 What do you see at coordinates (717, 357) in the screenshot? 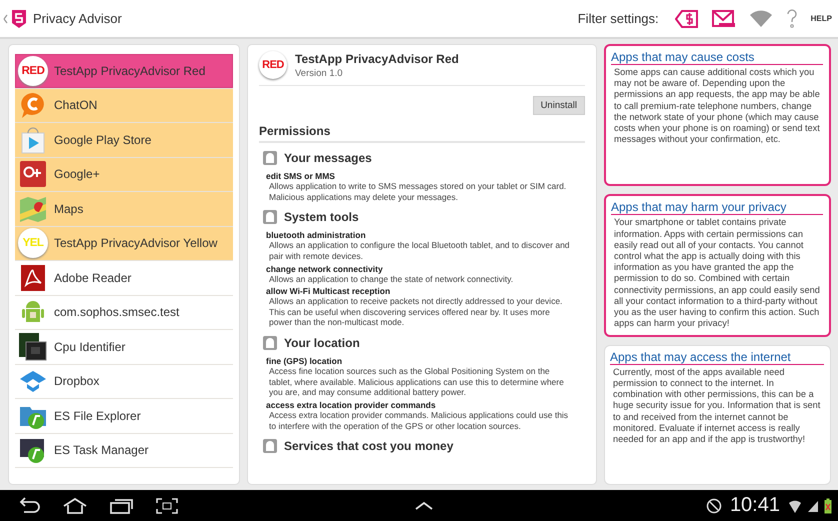
I see `info-card-title: Apps that may access the internet` at bounding box center [717, 357].